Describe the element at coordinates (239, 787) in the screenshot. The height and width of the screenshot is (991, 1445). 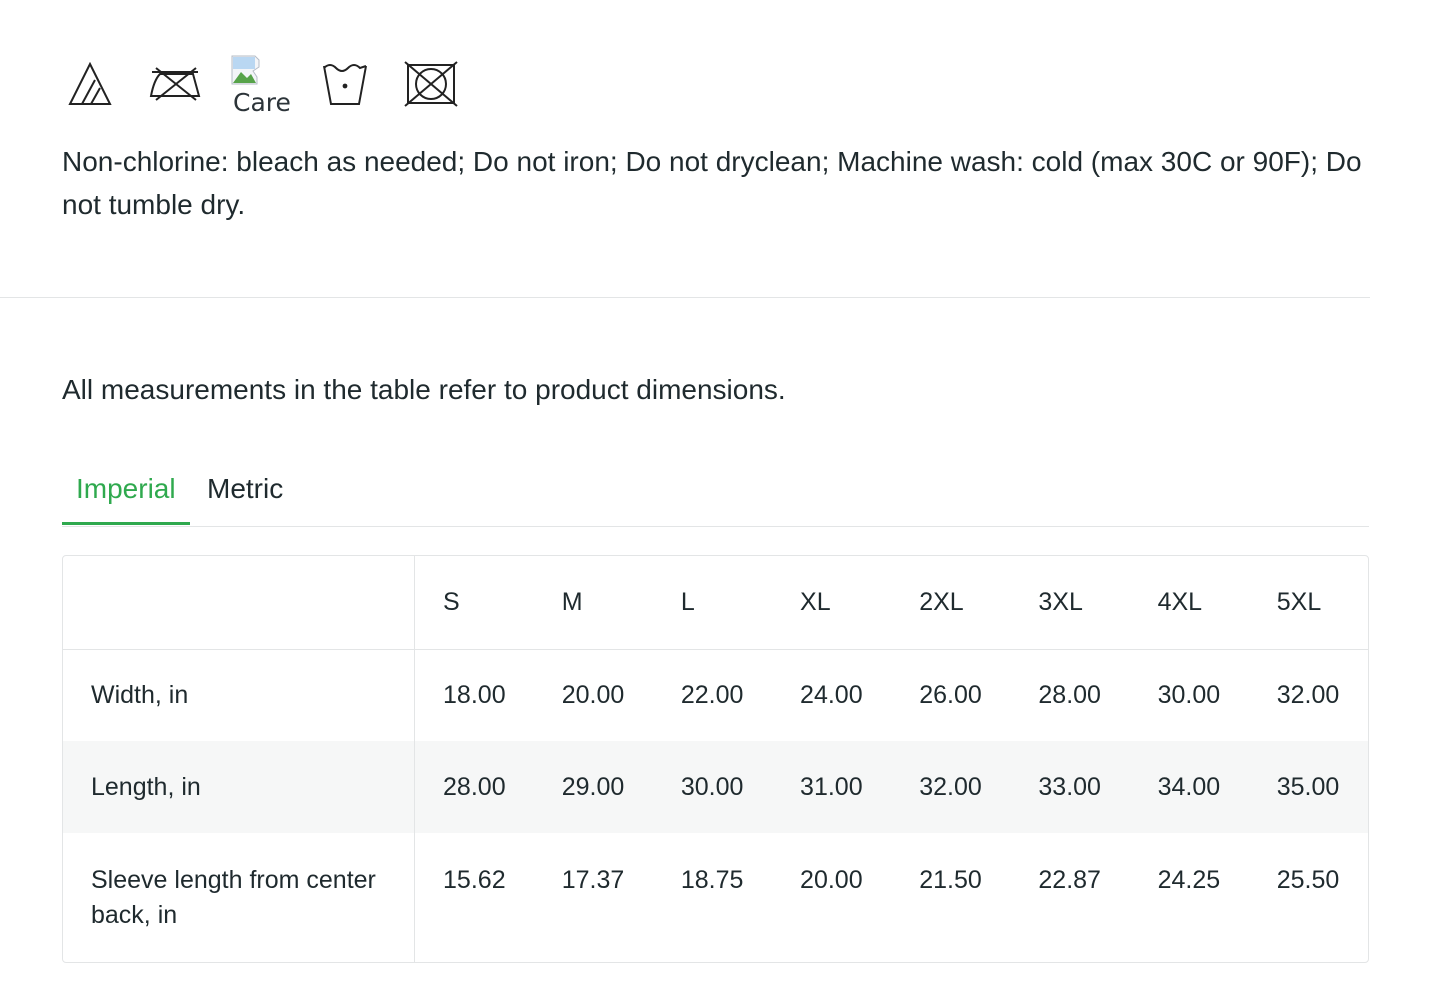
I see `row-label: Length, in` at that location.